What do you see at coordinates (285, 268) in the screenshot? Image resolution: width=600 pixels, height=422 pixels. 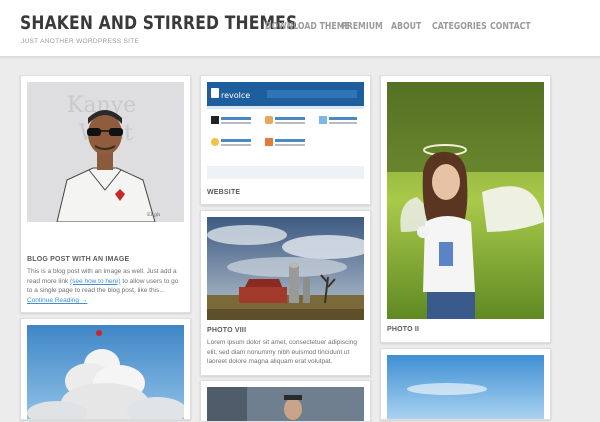 I see `post-thumbnail-photo-viii` at bounding box center [285, 268].